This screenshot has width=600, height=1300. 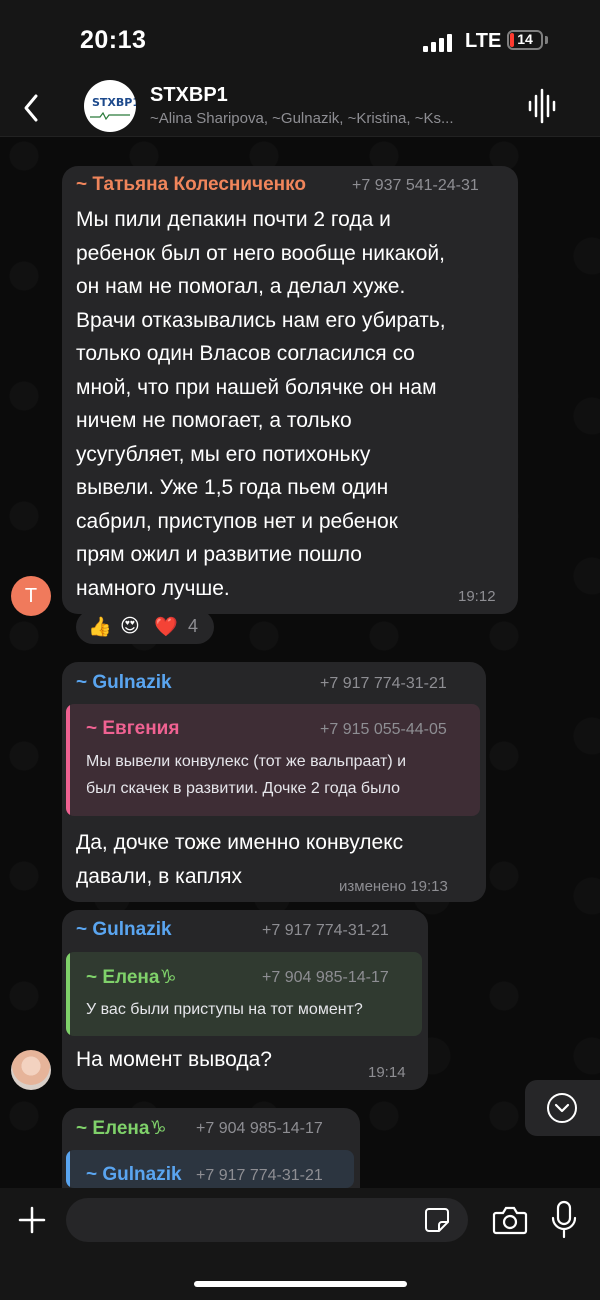 What do you see at coordinates (542, 106) in the screenshot?
I see `waveform-icon` at bounding box center [542, 106].